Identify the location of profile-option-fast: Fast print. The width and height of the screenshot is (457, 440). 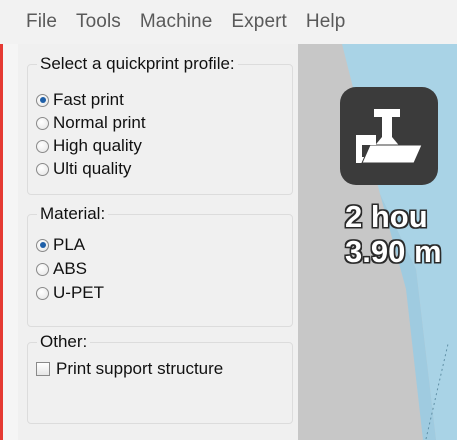
(80, 100).